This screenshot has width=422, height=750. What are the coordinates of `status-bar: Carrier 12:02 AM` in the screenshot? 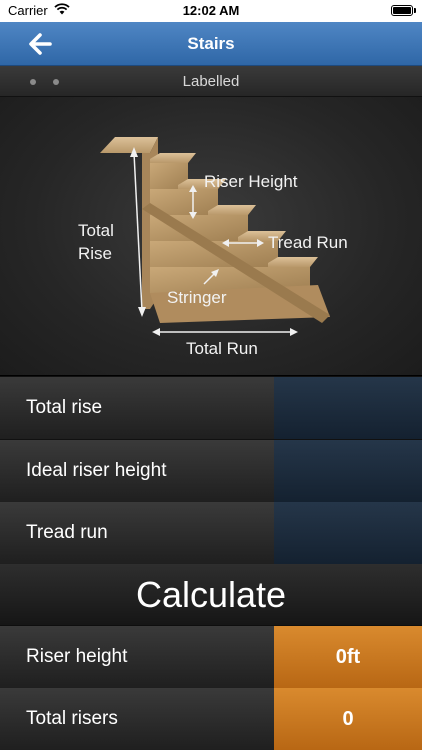 It's located at (211, 11).